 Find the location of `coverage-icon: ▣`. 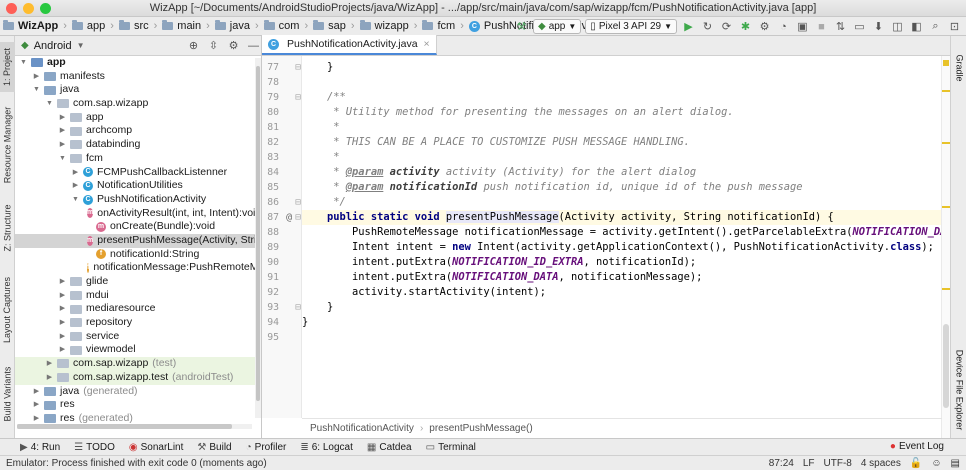

coverage-icon: ▣ is located at coordinates (802, 26).